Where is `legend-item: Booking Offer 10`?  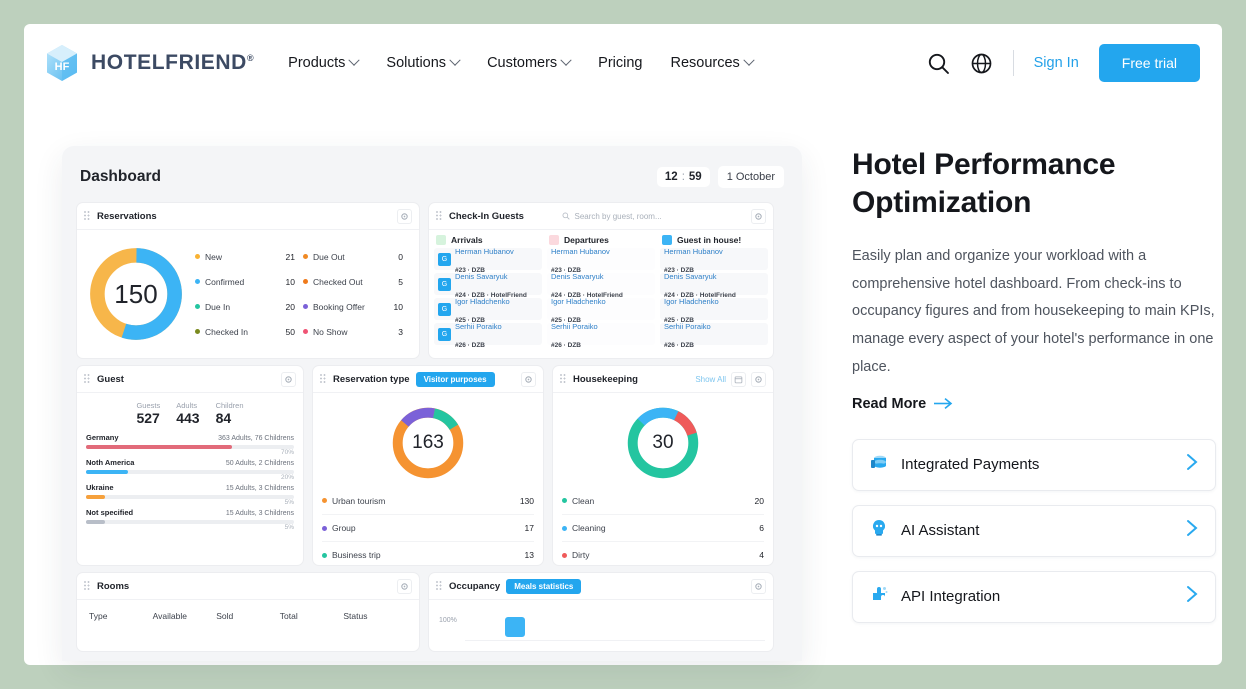 legend-item: Booking Offer 10 is located at coordinates (357, 306).